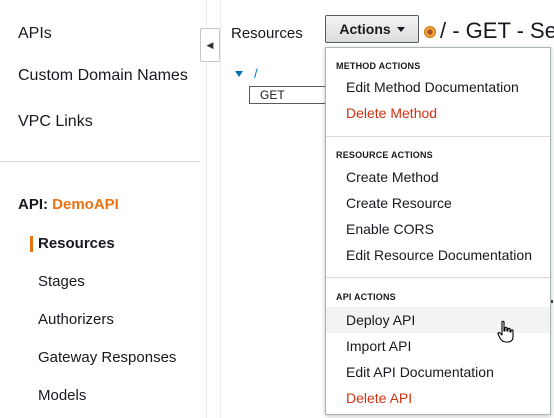 The width and height of the screenshot is (554, 418). Describe the element at coordinates (438, 320) in the screenshot. I see `menu-item-deploy-api: Deploy API` at that location.